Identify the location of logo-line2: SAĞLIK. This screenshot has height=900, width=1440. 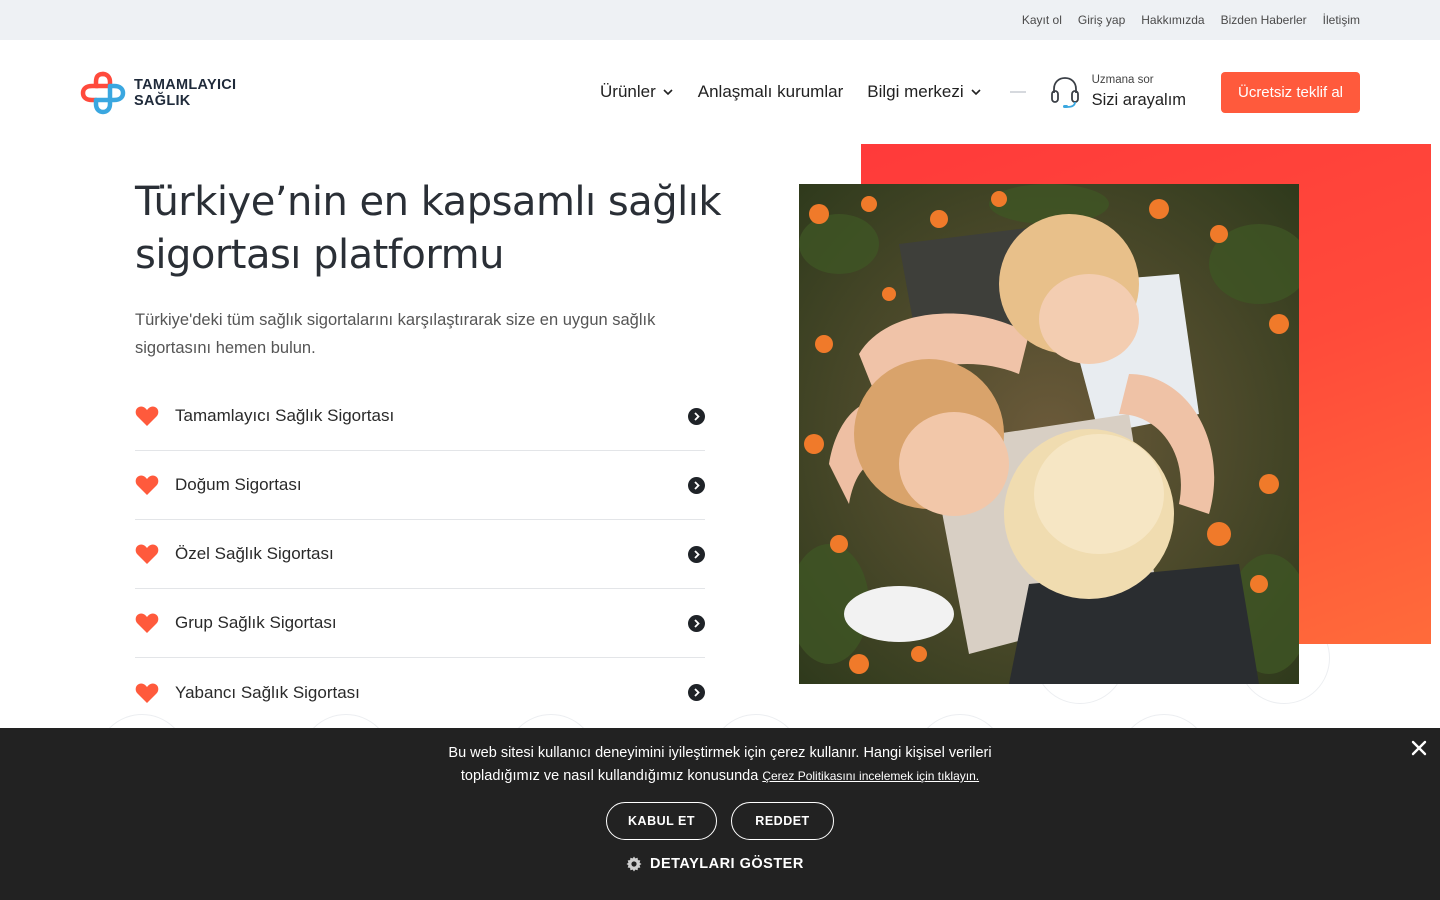
(162, 101).